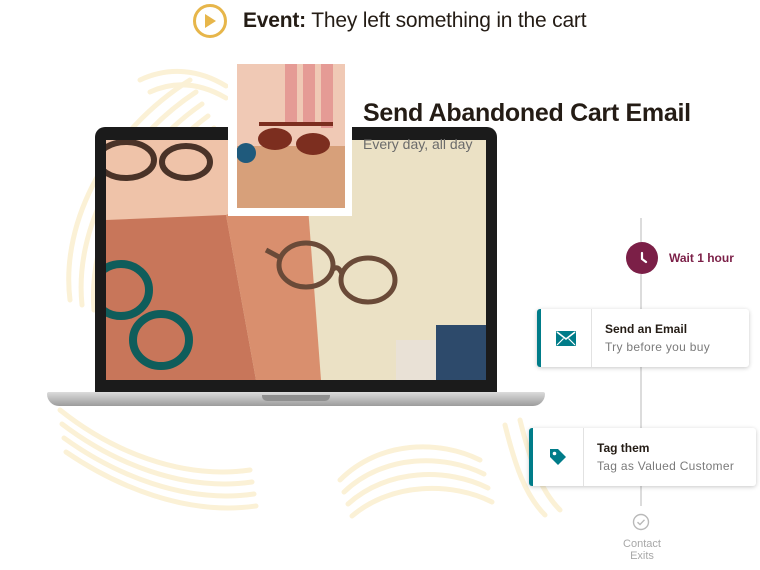  Describe the element at coordinates (449, 20) in the screenshot. I see `event-text: They left something in the cart` at that location.